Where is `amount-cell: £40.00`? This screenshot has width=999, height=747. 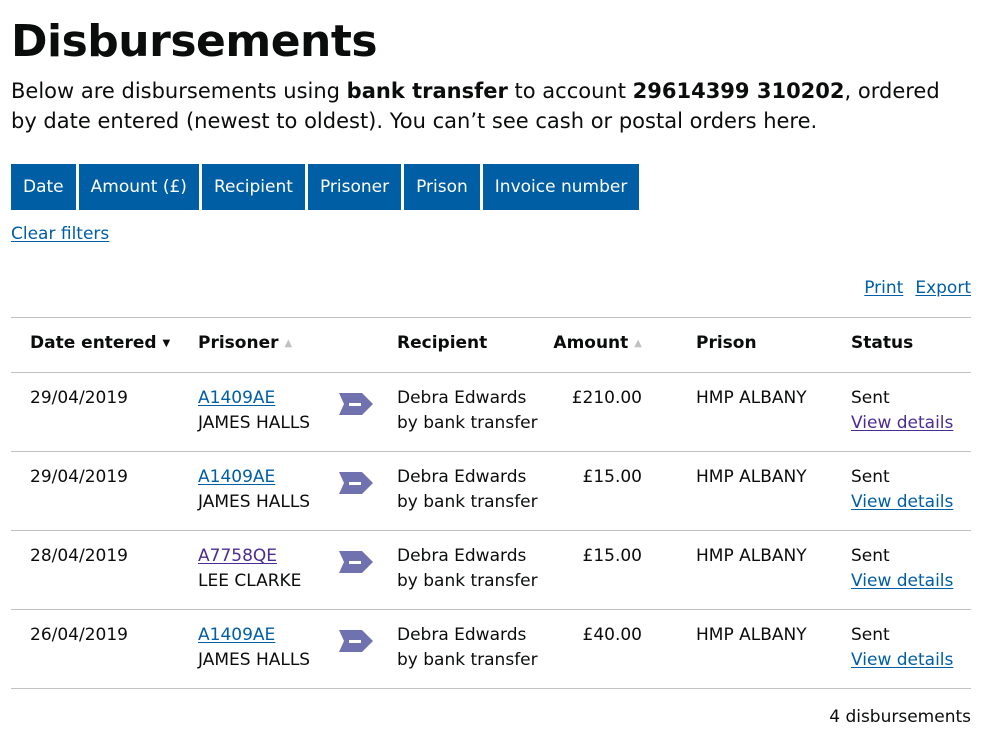 amount-cell: £40.00 is located at coordinates (612, 635).